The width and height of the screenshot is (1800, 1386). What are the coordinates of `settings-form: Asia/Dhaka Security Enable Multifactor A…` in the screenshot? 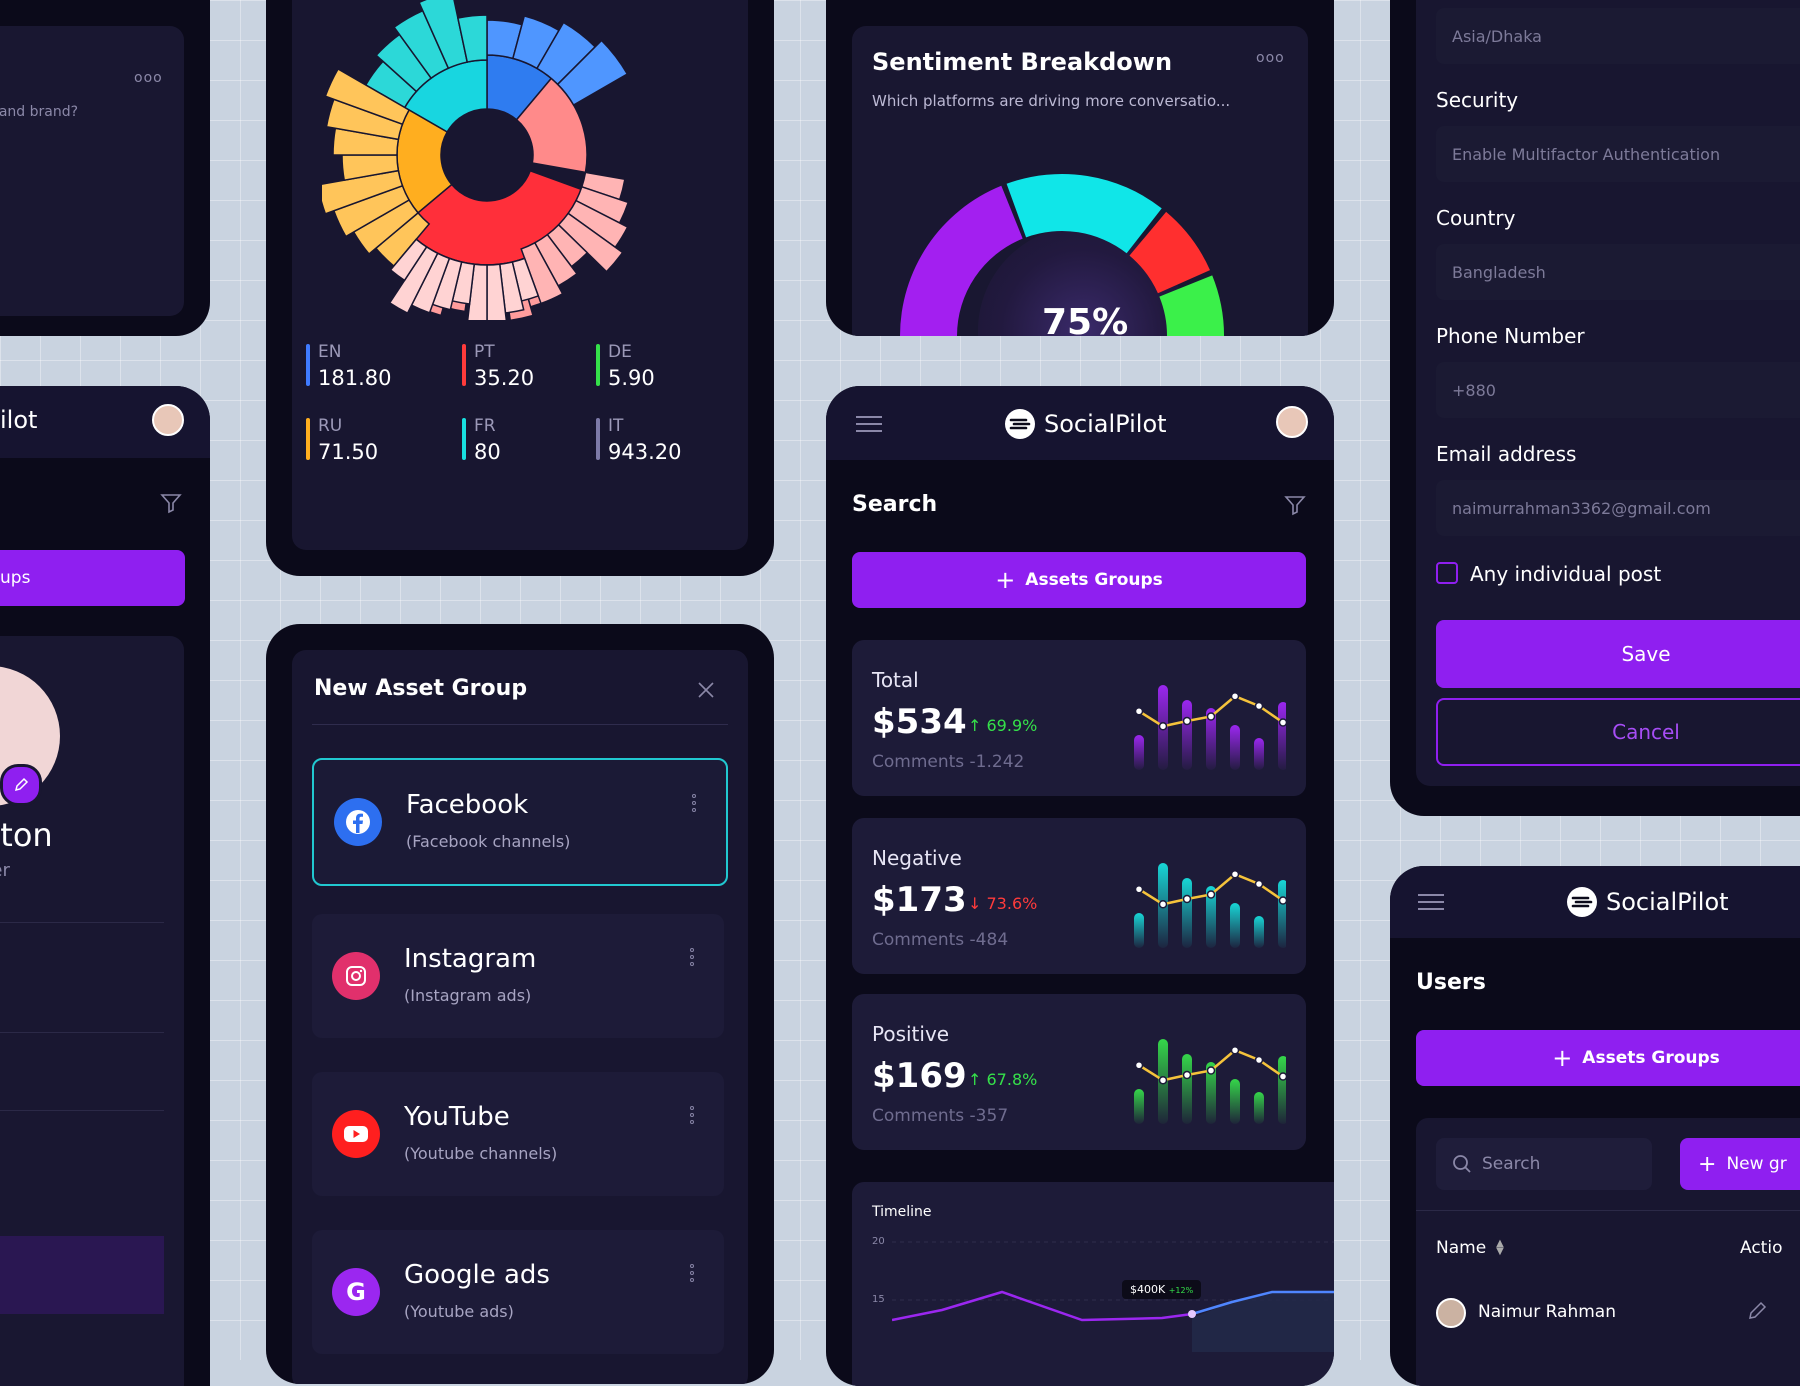 It's located at (1608, 393).